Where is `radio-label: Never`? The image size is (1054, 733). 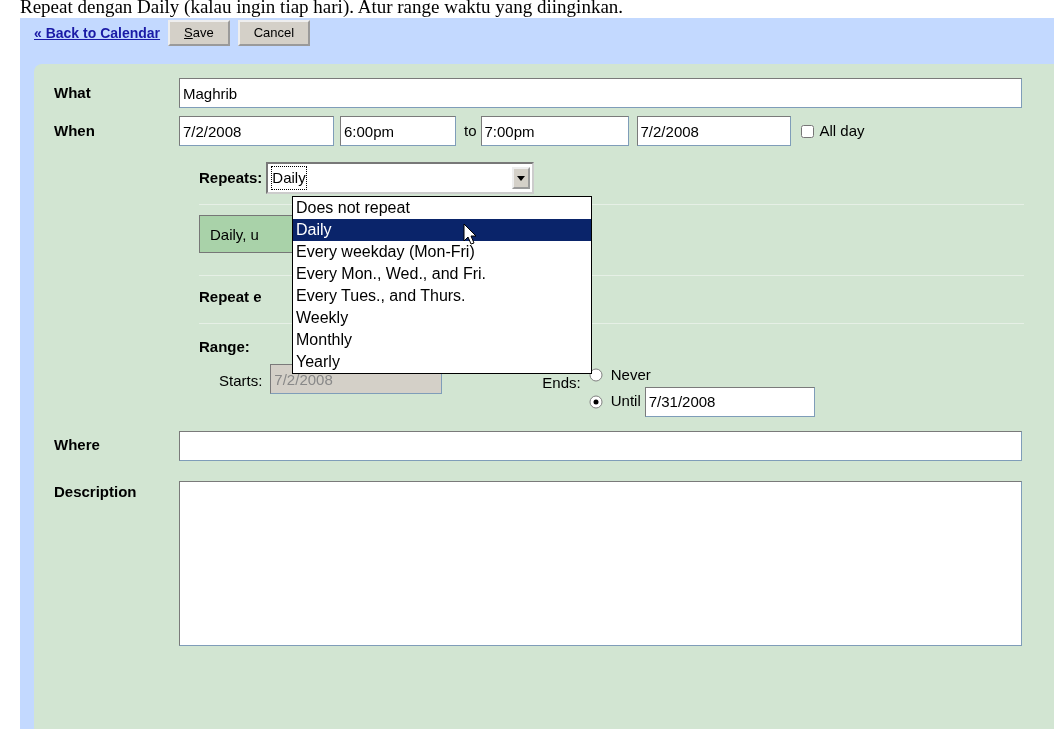
radio-label: Never is located at coordinates (630, 375).